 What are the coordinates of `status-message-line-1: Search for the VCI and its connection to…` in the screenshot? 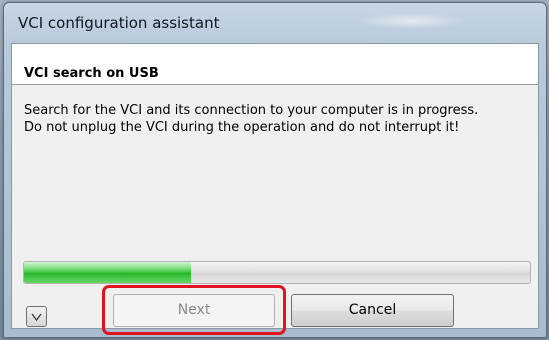 It's located at (251, 110).